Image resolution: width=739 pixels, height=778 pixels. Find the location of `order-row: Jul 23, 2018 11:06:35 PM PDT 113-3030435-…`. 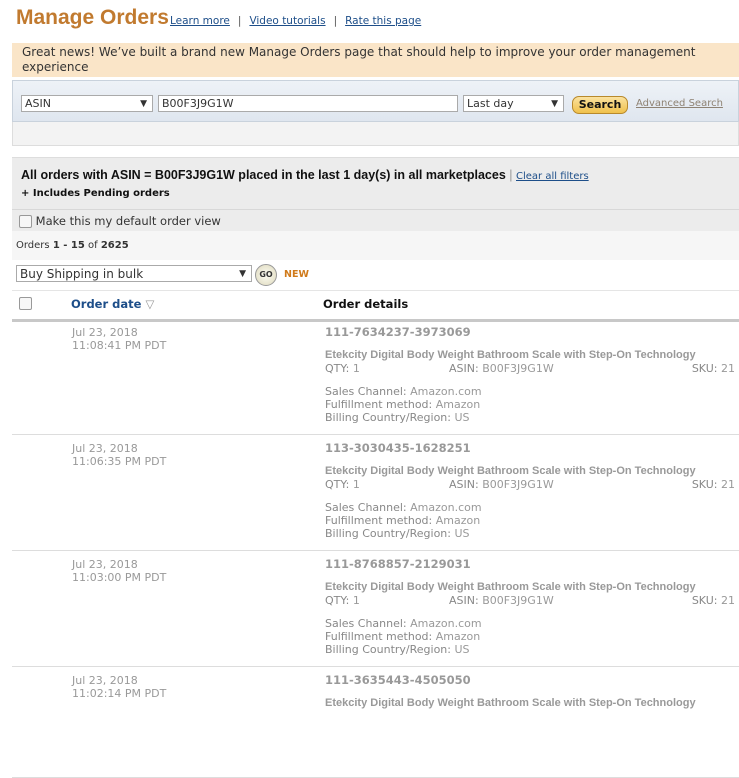

order-row: Jul 23, 2018 11:06:35 PM PDT 113-3030435-… is located at coordinates (375, 493).